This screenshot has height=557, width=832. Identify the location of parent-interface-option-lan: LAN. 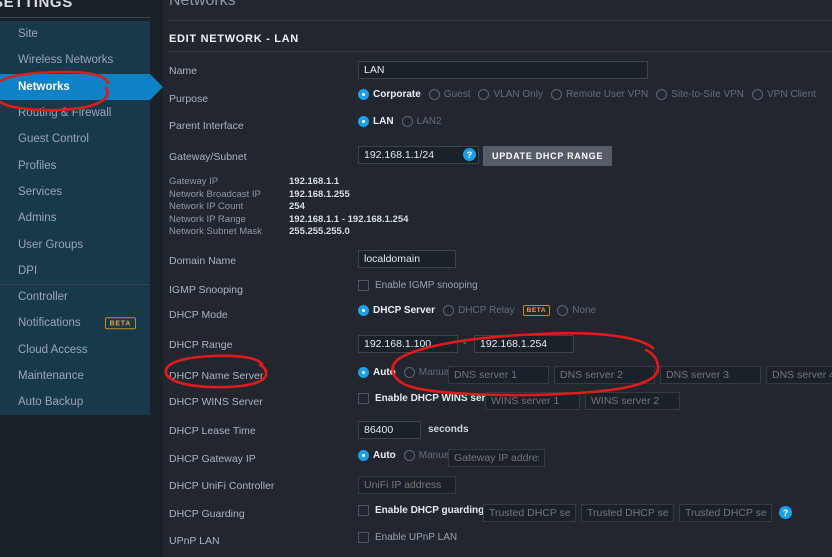
(376, 121).